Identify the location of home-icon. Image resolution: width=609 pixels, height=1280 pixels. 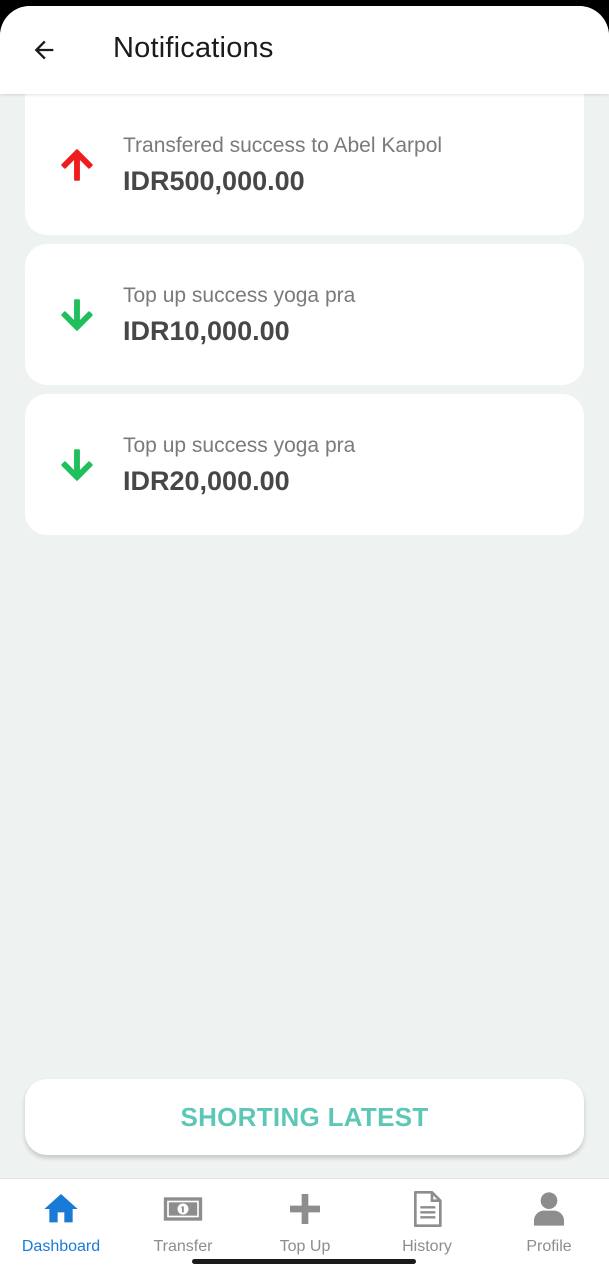
(61, 1208).